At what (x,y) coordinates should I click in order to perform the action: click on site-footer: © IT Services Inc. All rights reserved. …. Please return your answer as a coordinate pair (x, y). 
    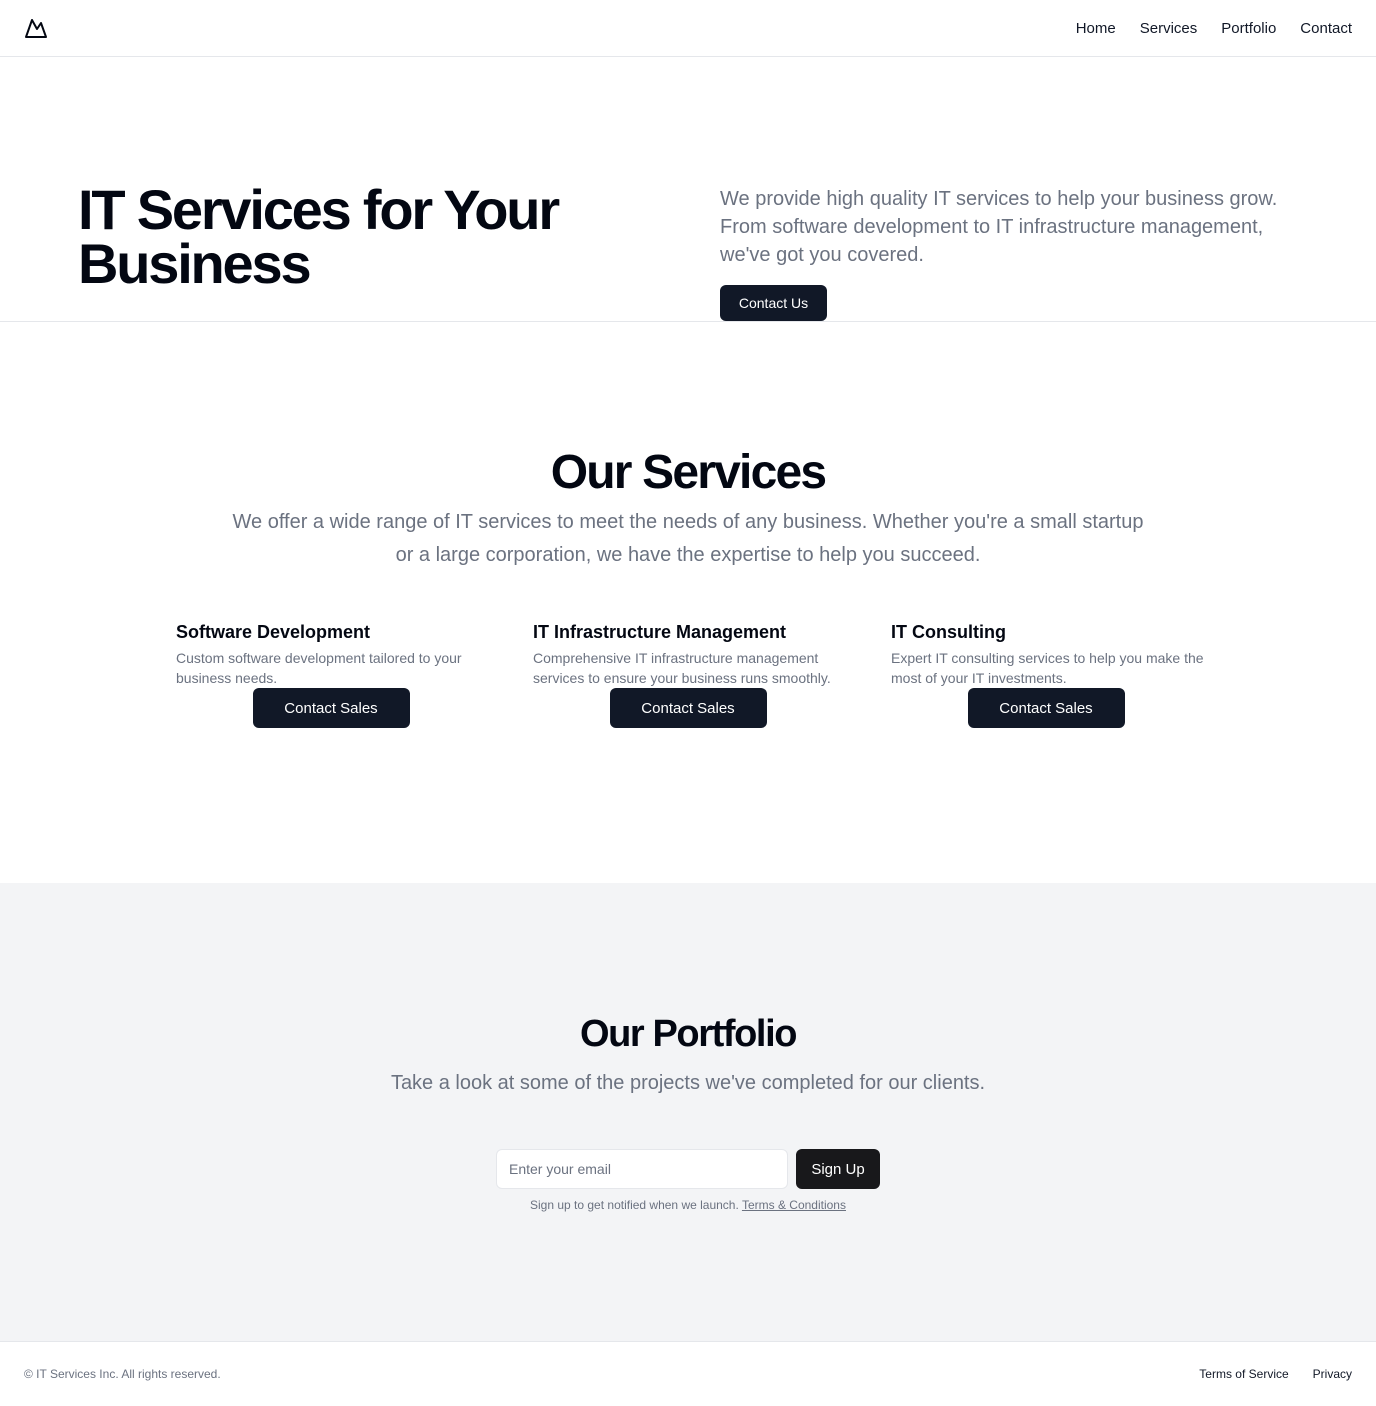
    Looking at the image, I should click on (688, 1373).